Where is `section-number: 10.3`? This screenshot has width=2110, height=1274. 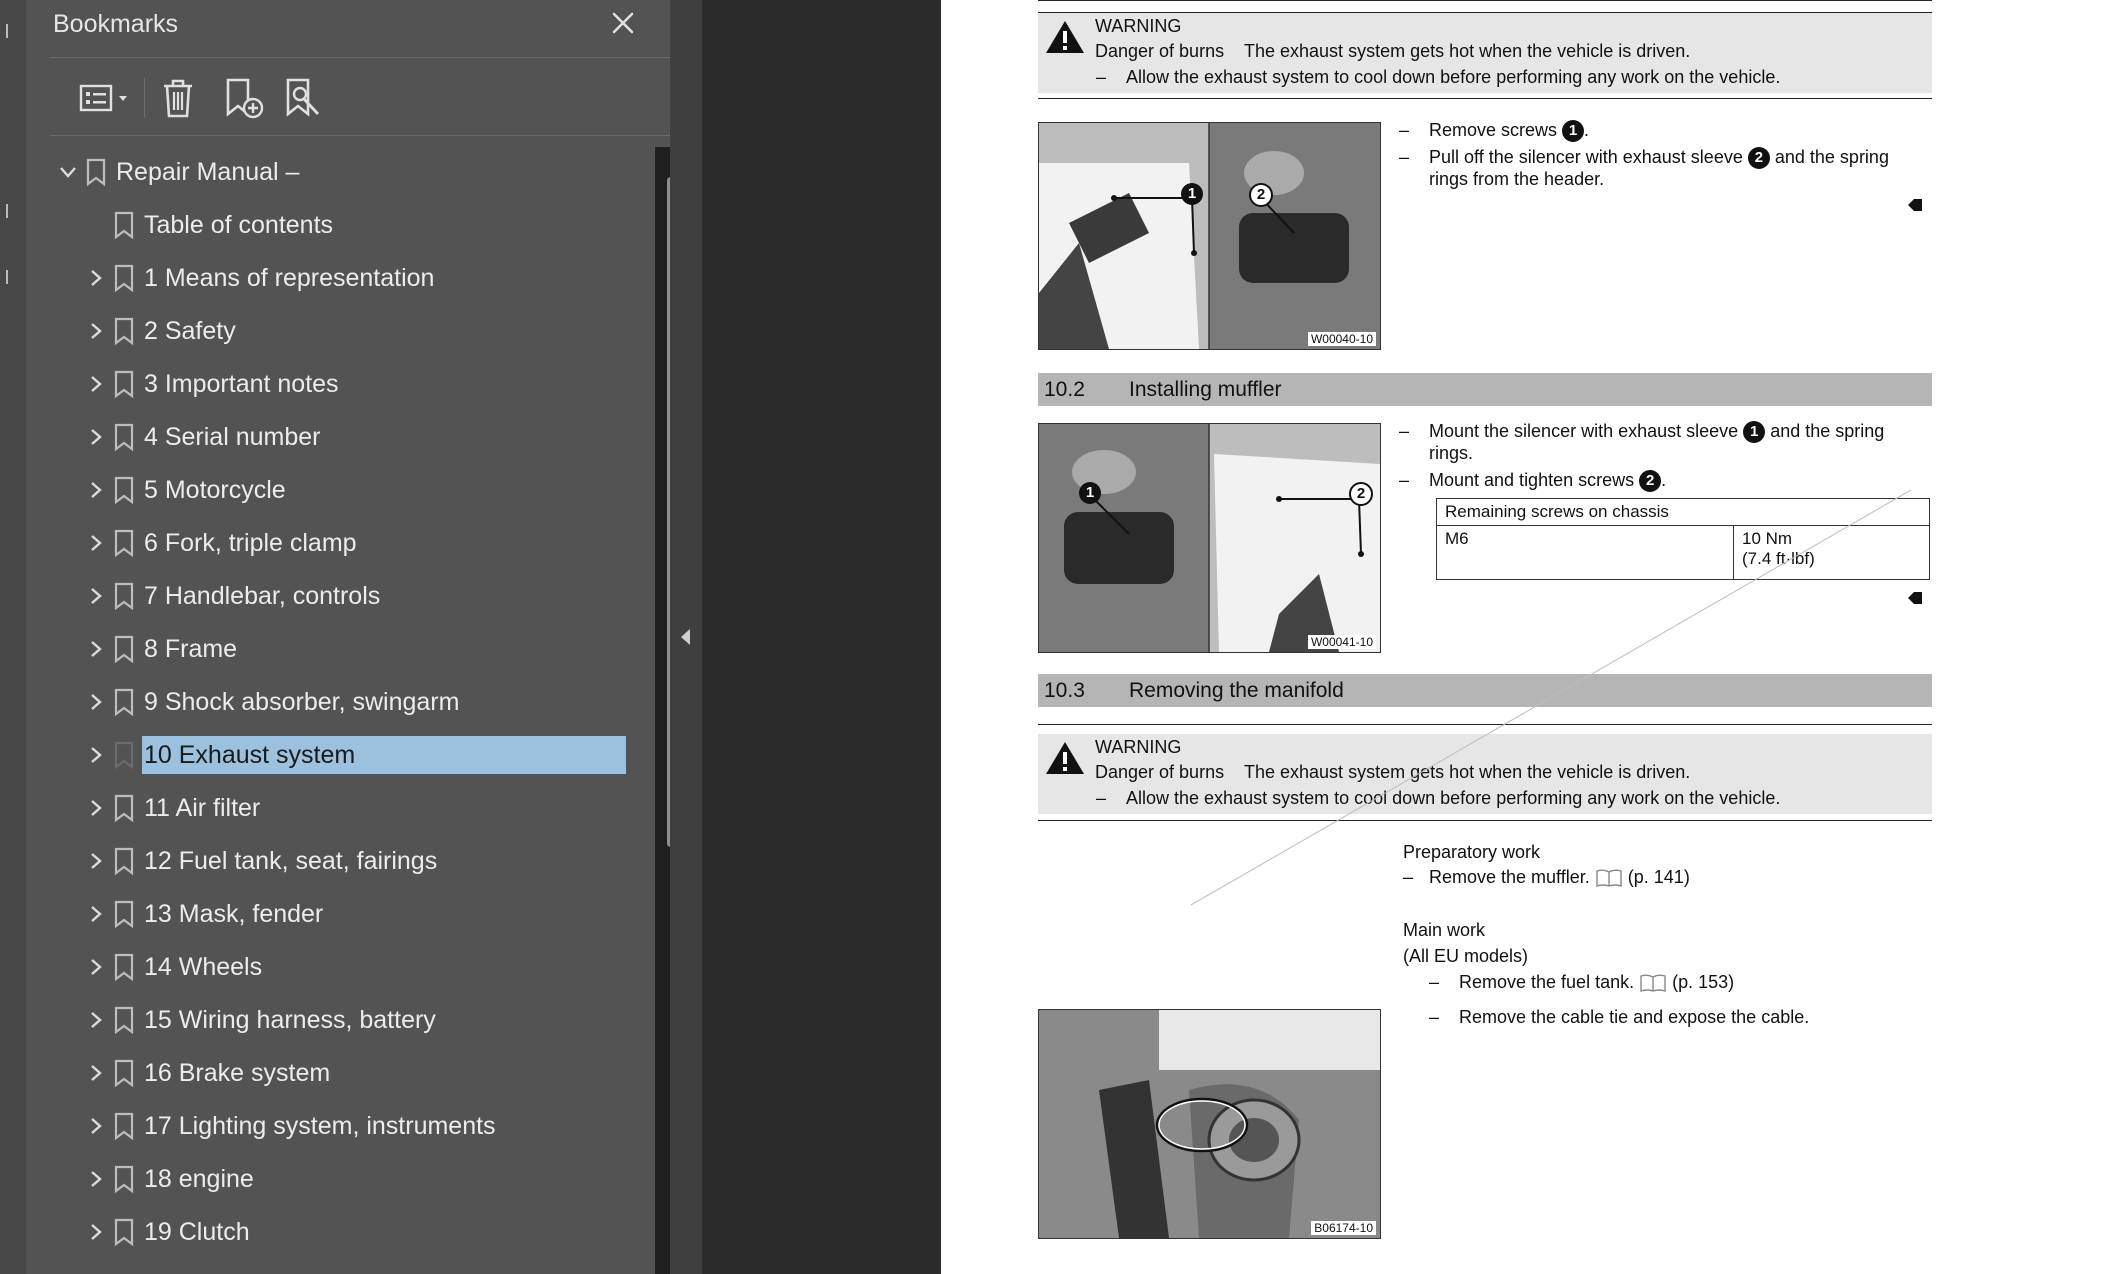 section-number: 10.3 is located at coordinates (1064, 690).